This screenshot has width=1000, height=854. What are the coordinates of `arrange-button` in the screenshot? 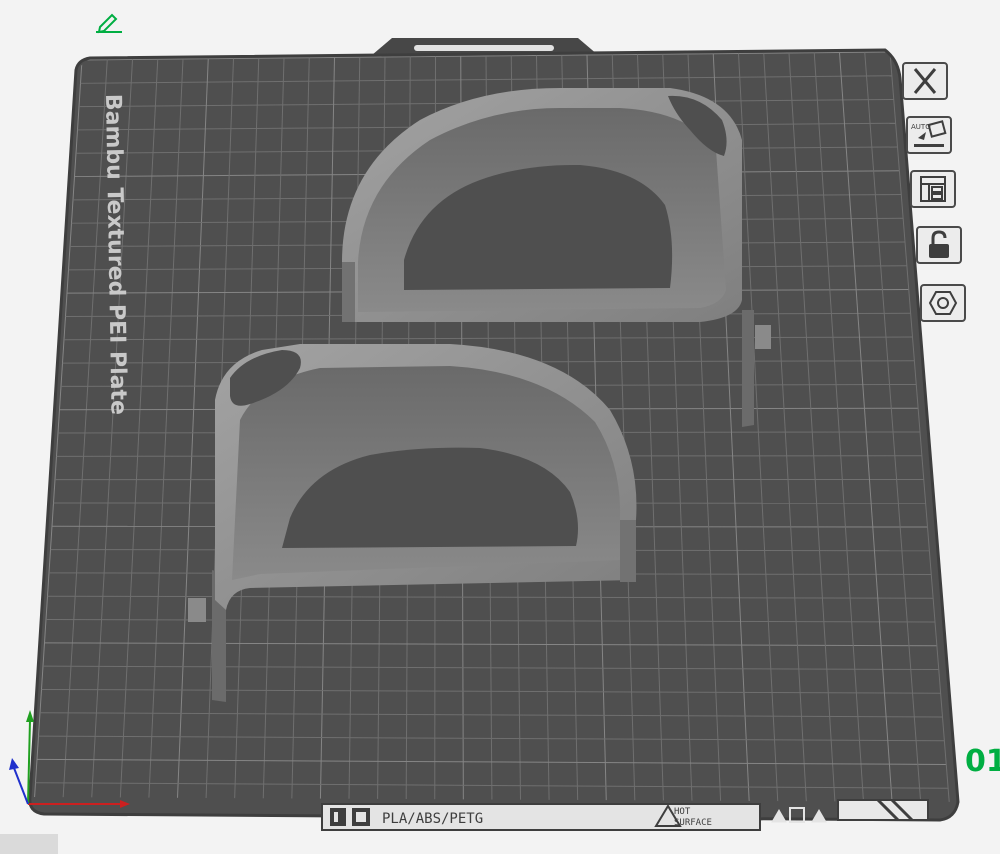 It's located at (933, 189).